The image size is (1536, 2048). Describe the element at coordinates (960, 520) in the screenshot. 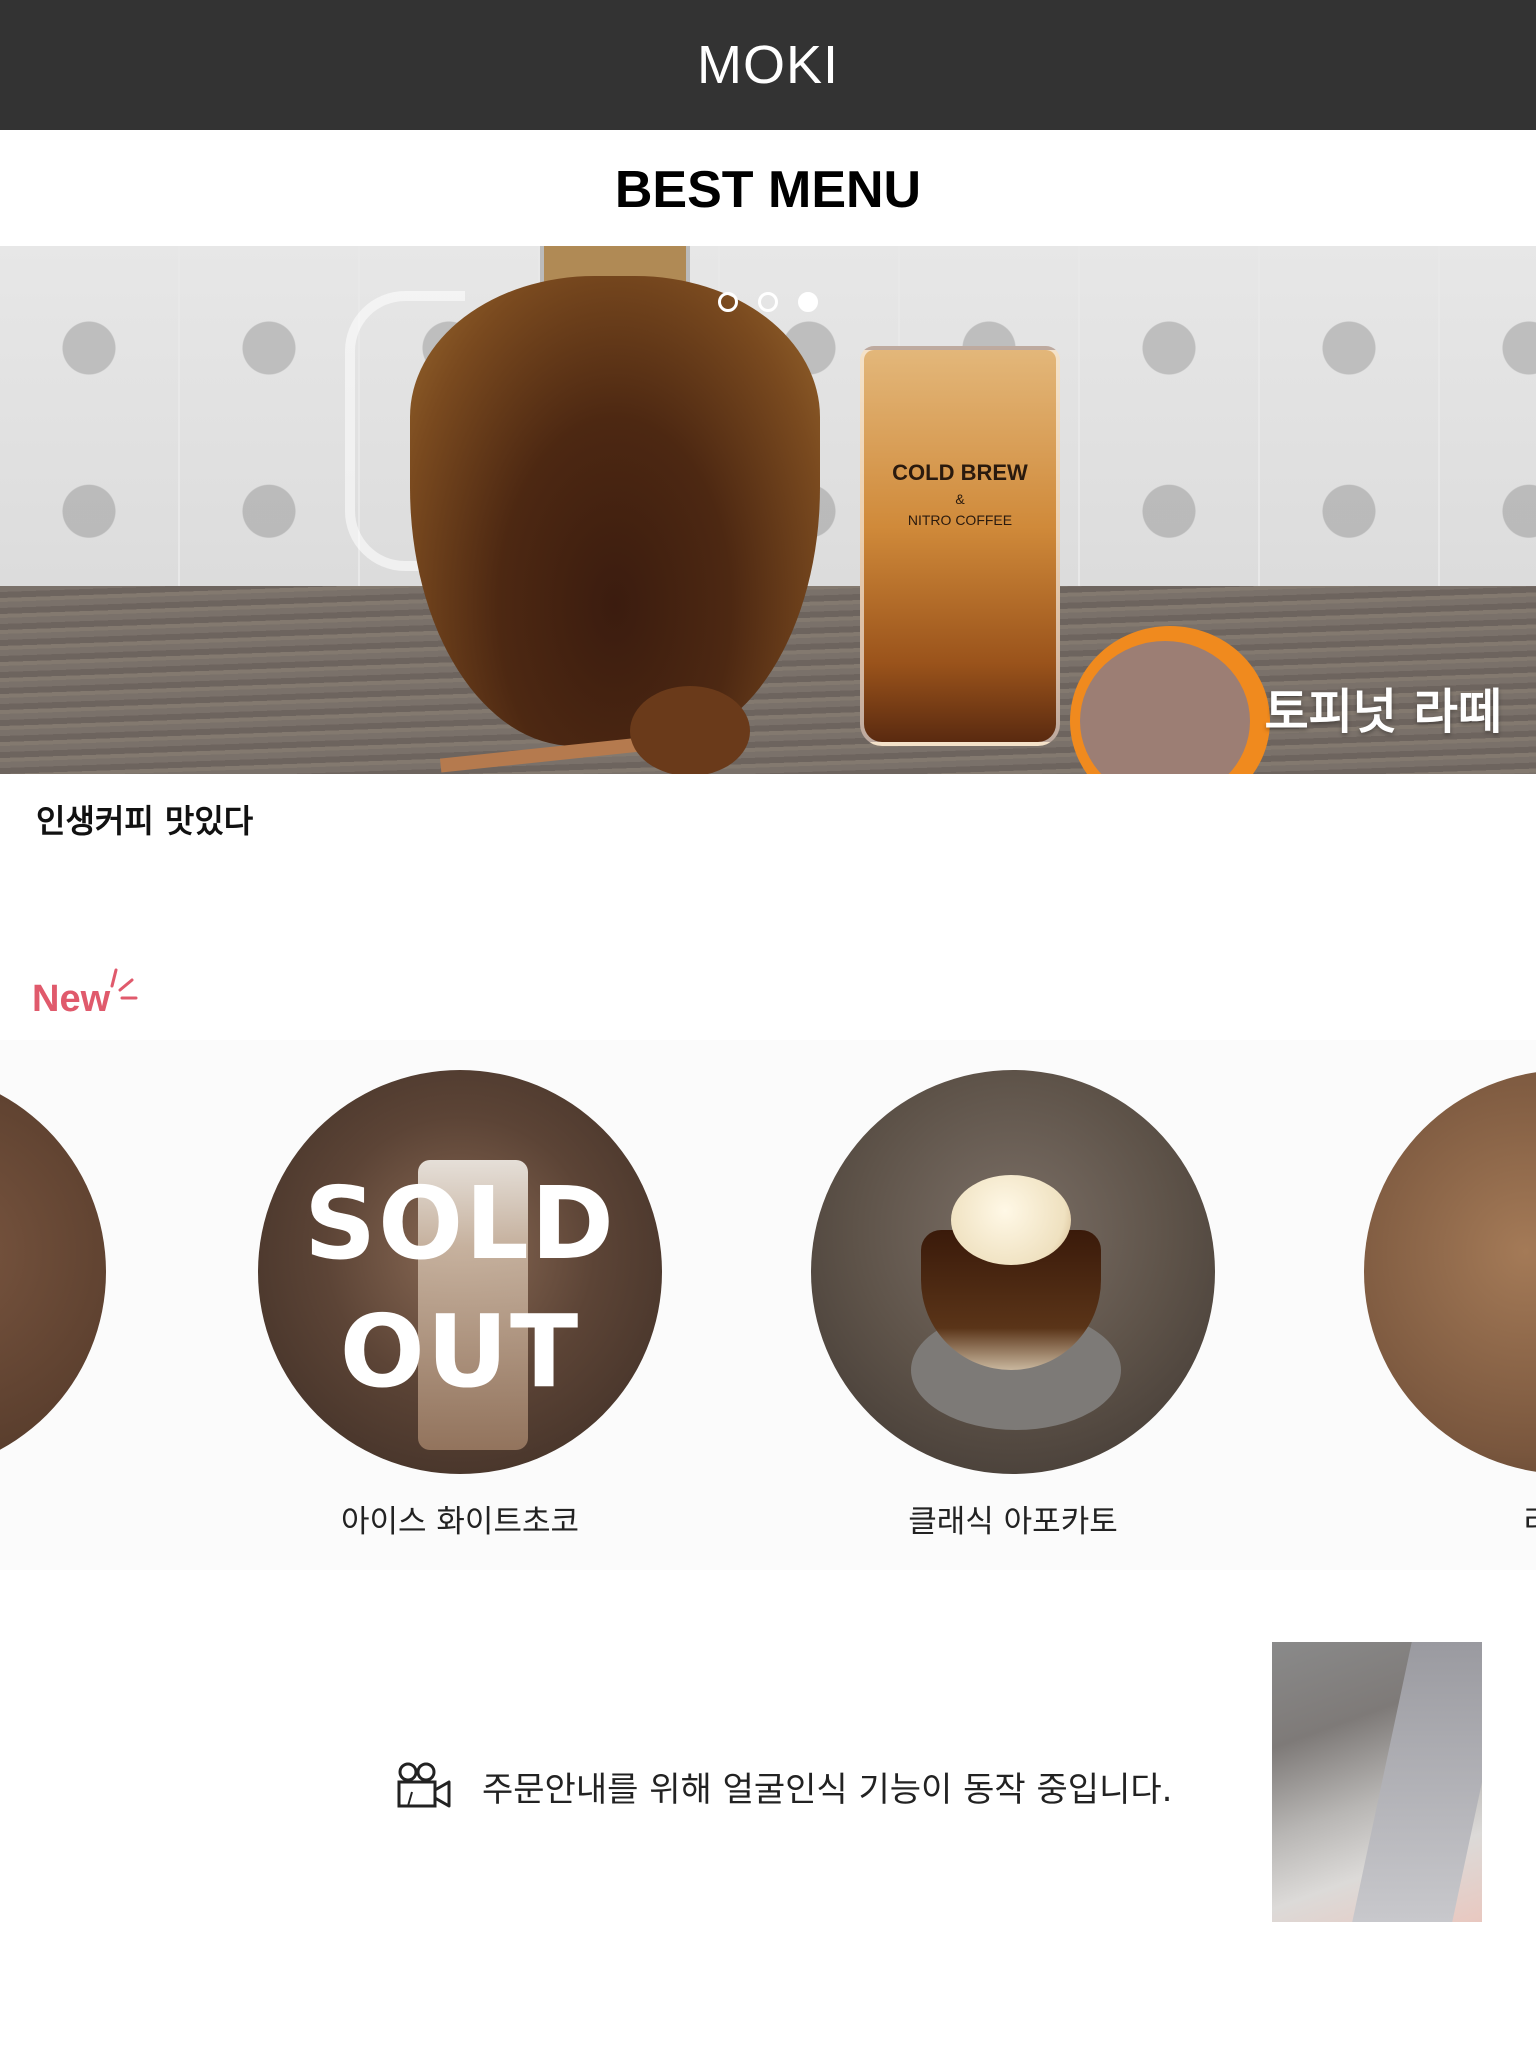

I see `glass-print-line3: NITRO COFFEE` at that location.